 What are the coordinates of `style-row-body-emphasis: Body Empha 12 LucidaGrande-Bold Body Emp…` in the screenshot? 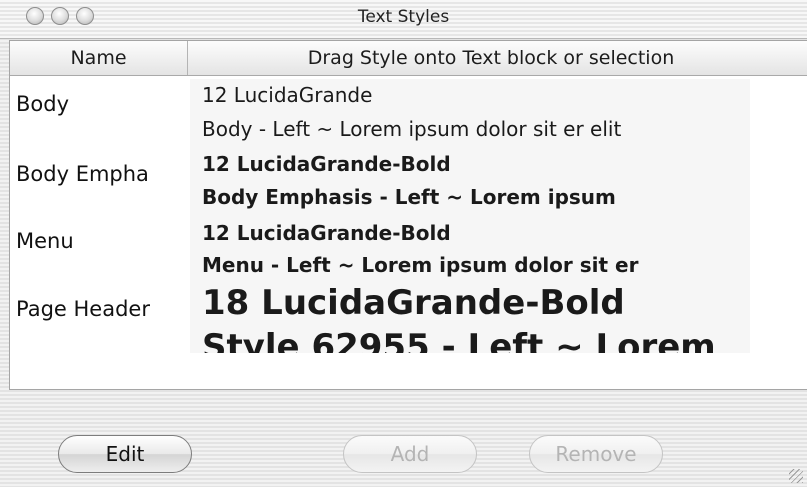 It's located at (405, 184).